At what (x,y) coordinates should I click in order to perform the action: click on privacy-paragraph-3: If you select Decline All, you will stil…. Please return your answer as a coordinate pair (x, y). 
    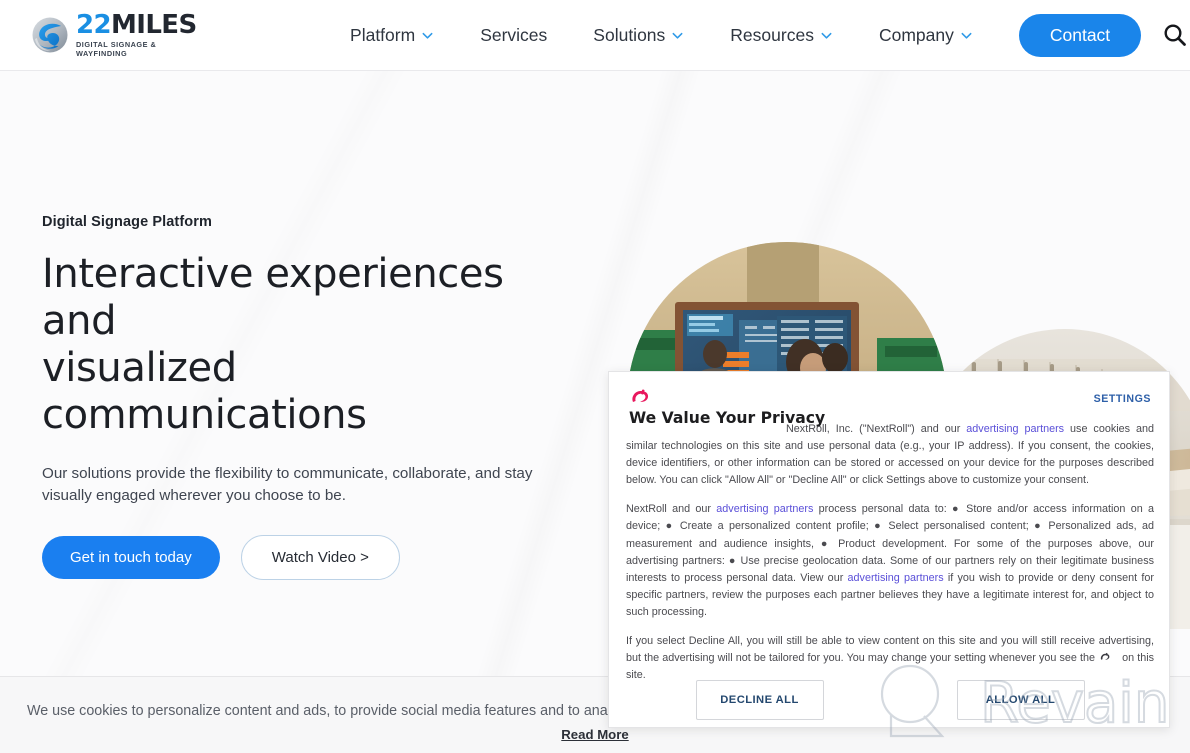
    Looking at the image, I should click on (890, 658).